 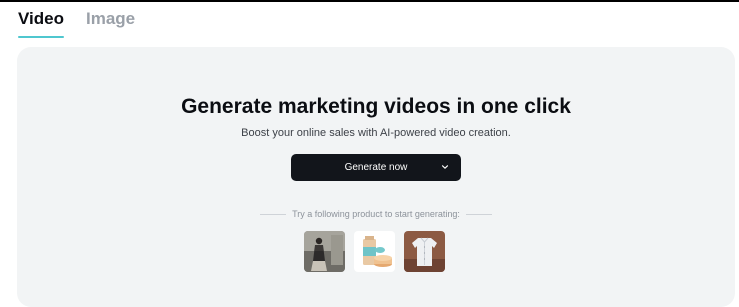 I want to click on tab-video: Video, so click(x=41, y=23).